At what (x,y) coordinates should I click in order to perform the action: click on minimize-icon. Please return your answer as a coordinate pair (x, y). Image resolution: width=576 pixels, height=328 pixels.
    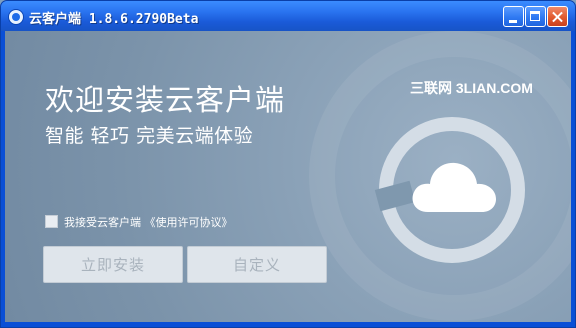
    Looking at the image, I should click on (513, 21).